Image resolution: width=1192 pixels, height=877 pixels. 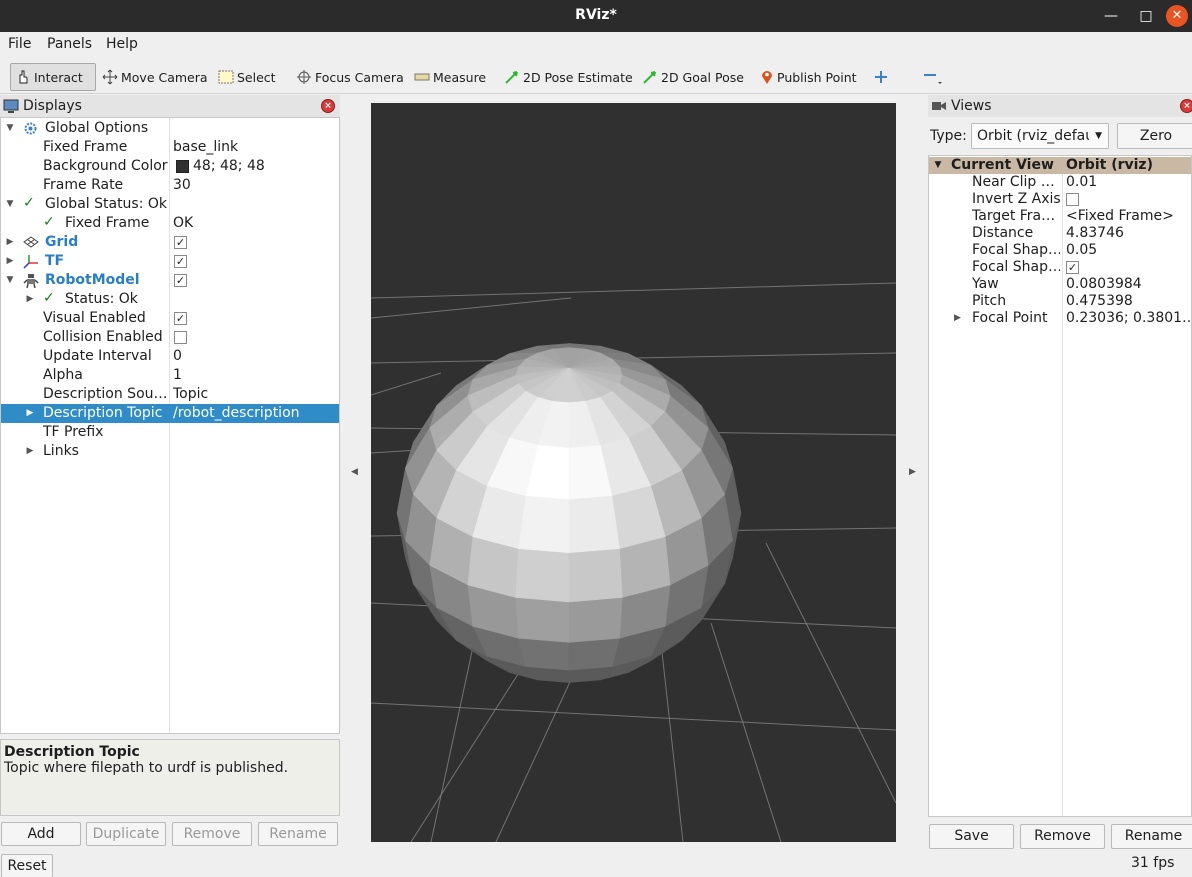 I want to click on rename-view-button: Rename, so click(x=1151, y=836).